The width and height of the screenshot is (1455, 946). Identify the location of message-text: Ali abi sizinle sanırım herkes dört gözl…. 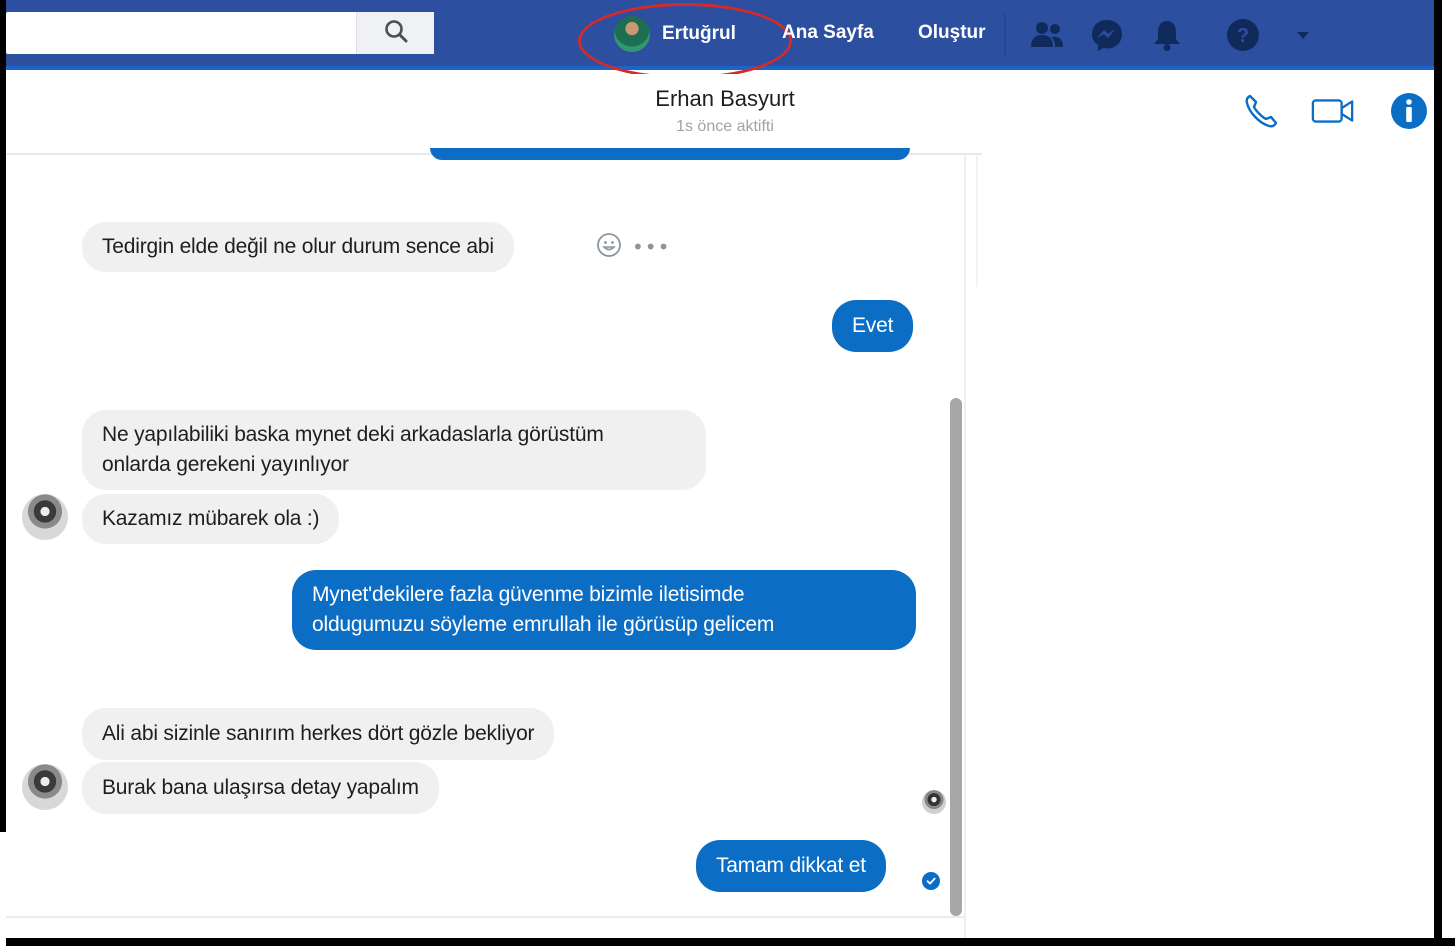
(318, 733).